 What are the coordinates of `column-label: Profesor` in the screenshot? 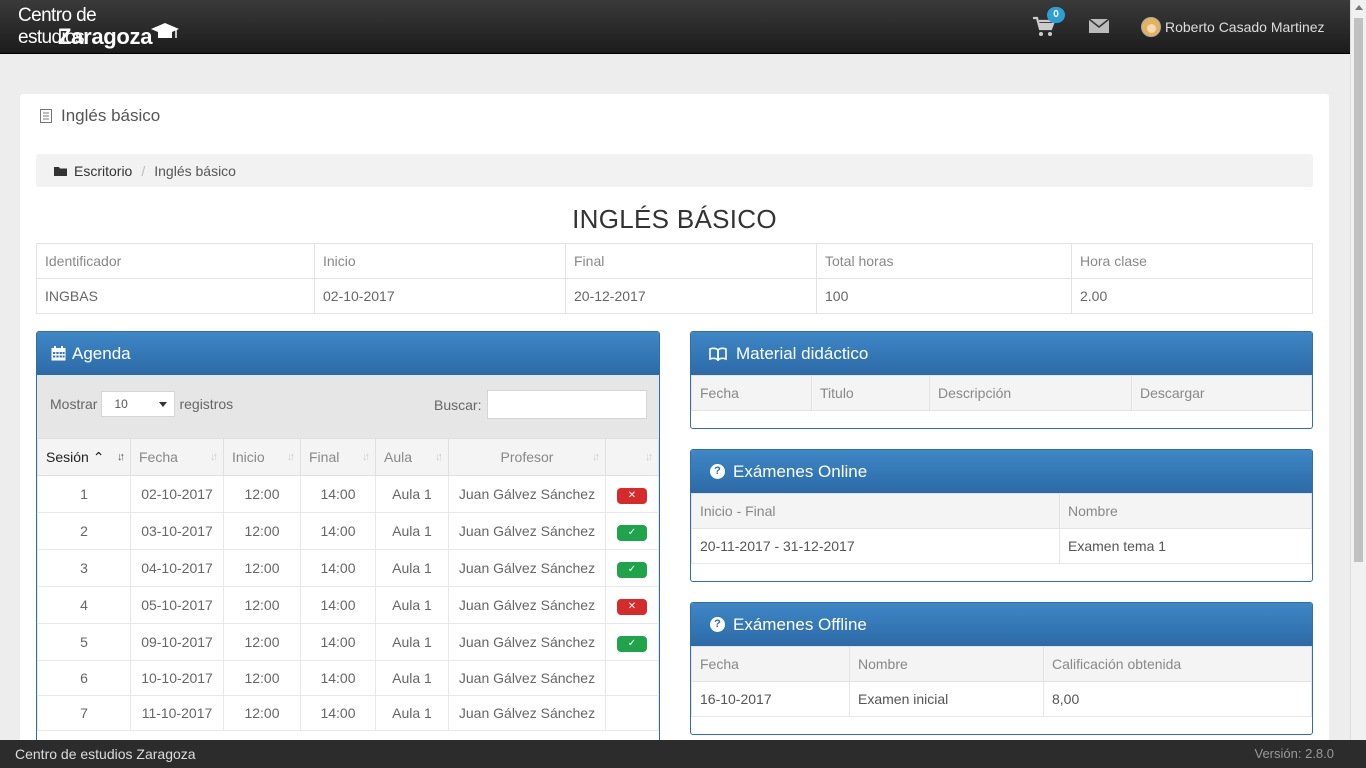 It's located at (527, 457).